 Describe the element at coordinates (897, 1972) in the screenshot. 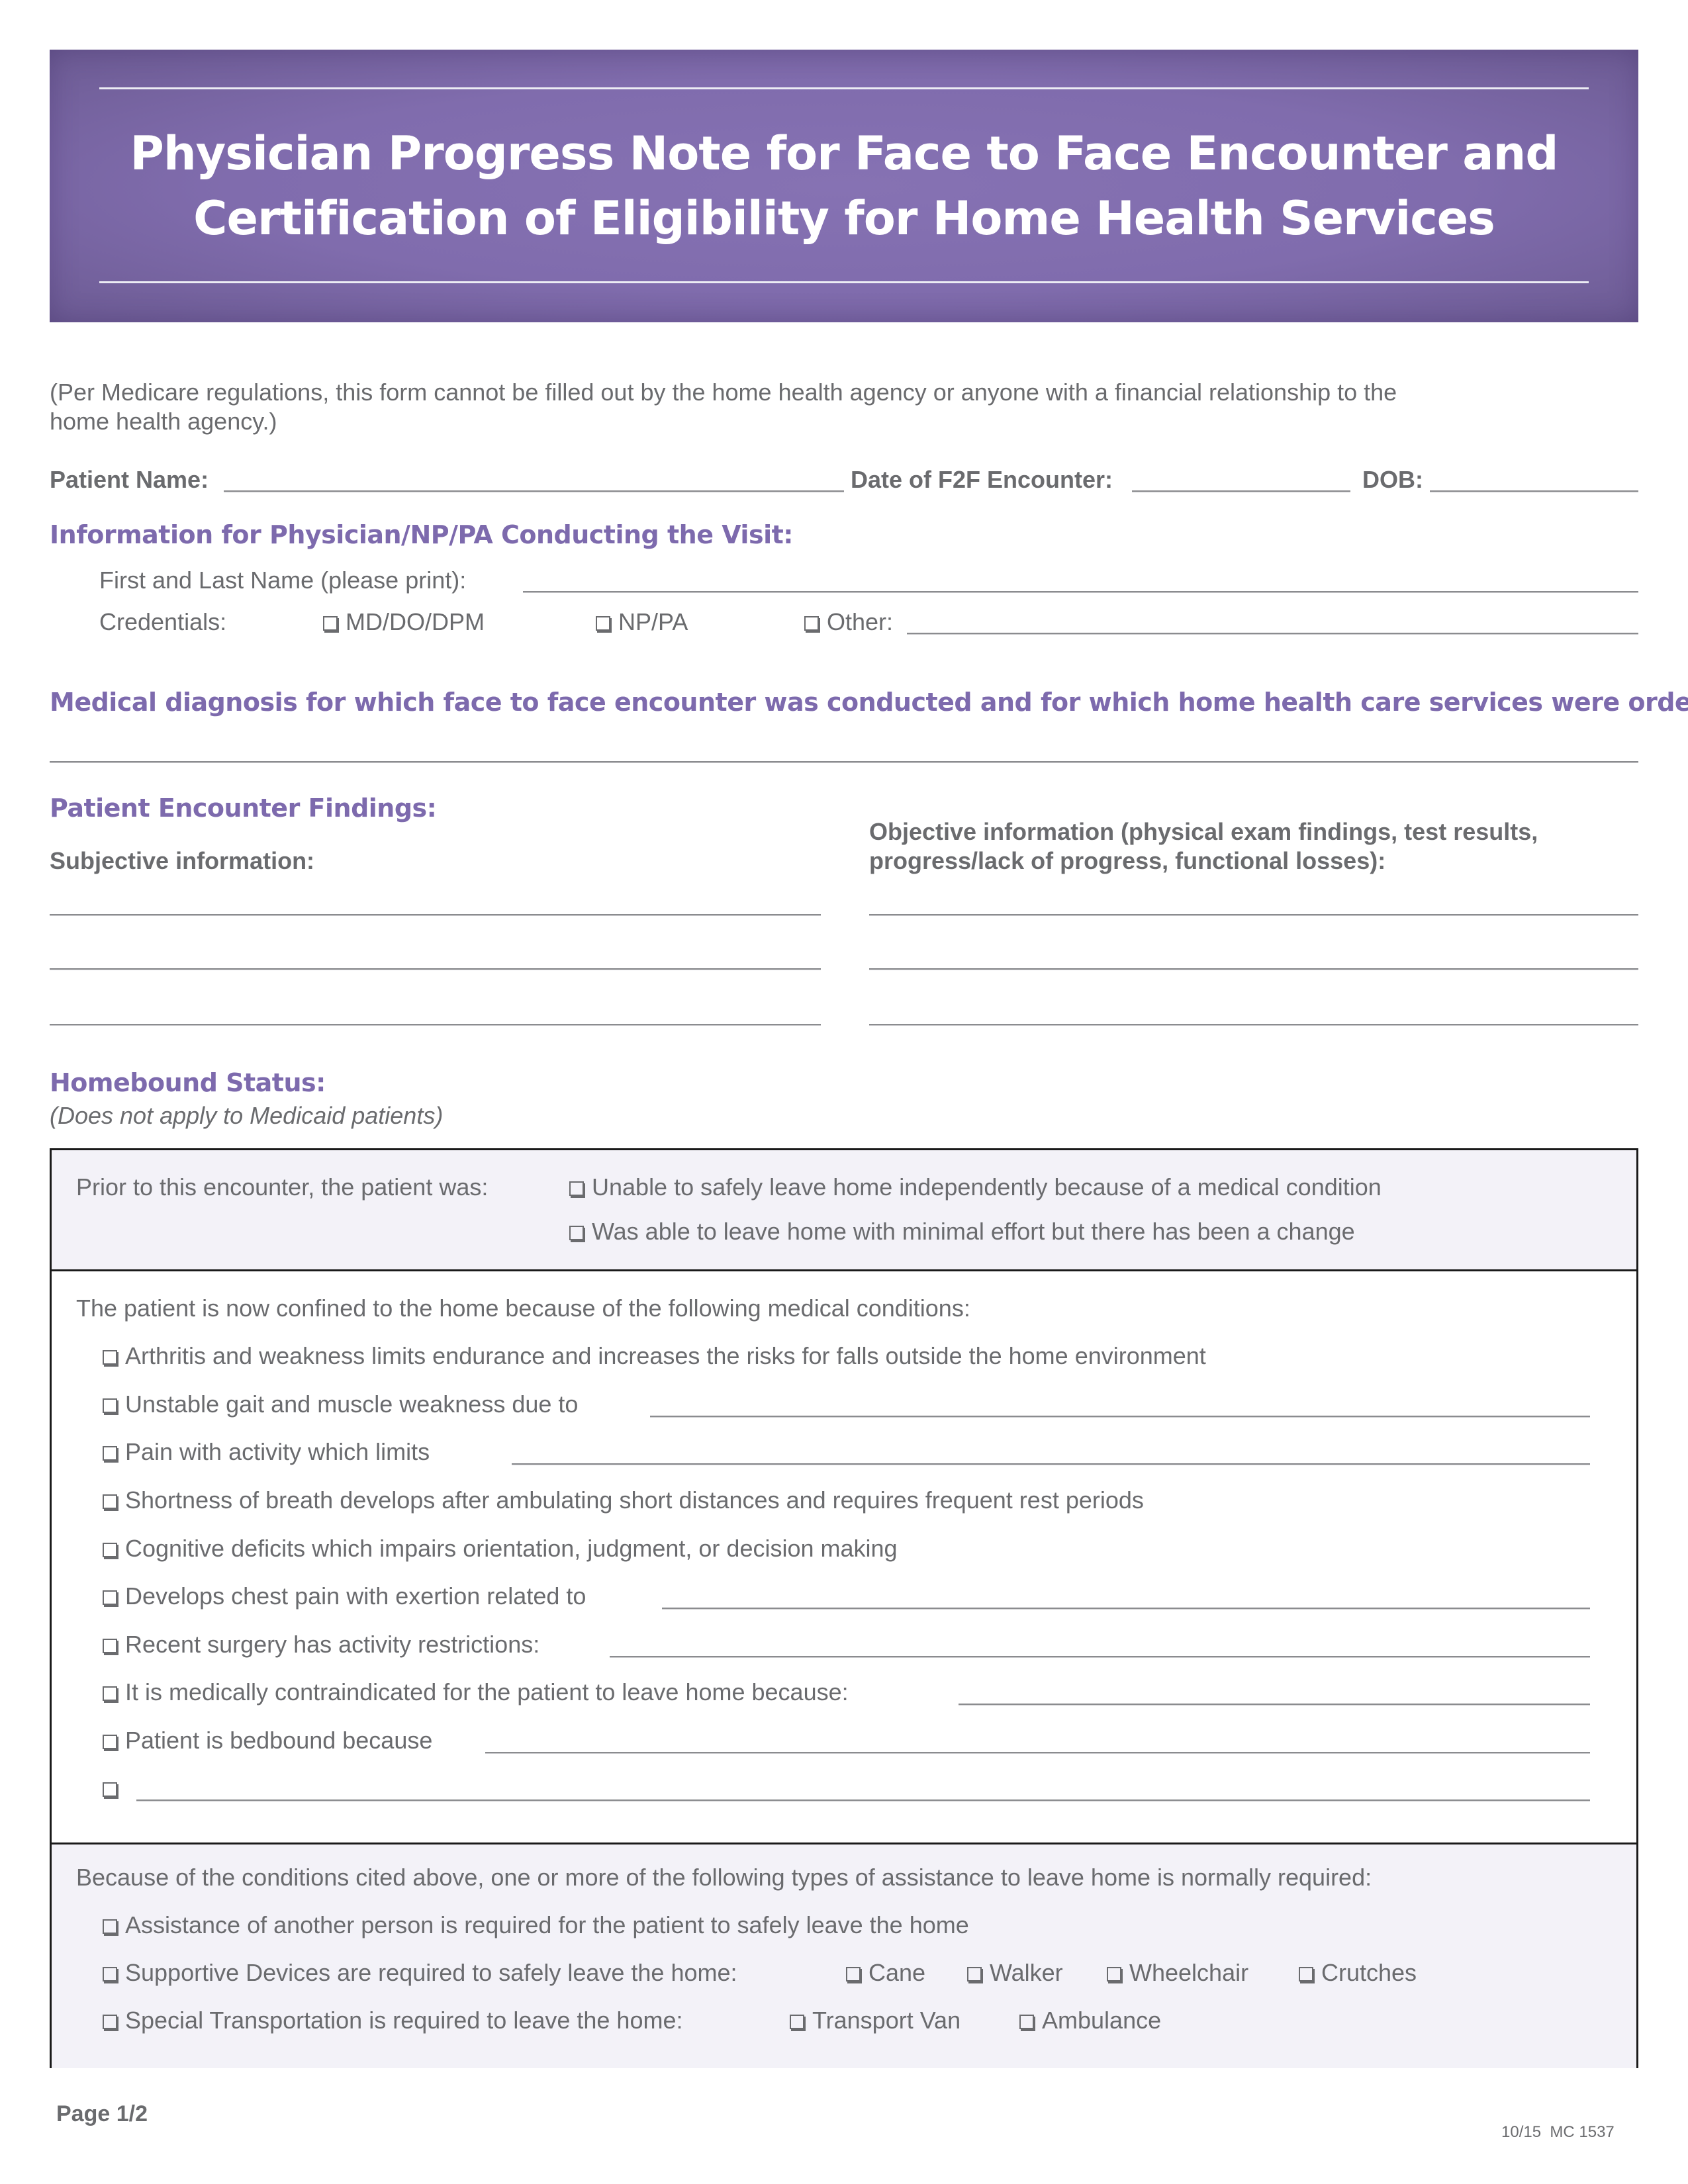

I see `device-cane-label: Cane` at that location.